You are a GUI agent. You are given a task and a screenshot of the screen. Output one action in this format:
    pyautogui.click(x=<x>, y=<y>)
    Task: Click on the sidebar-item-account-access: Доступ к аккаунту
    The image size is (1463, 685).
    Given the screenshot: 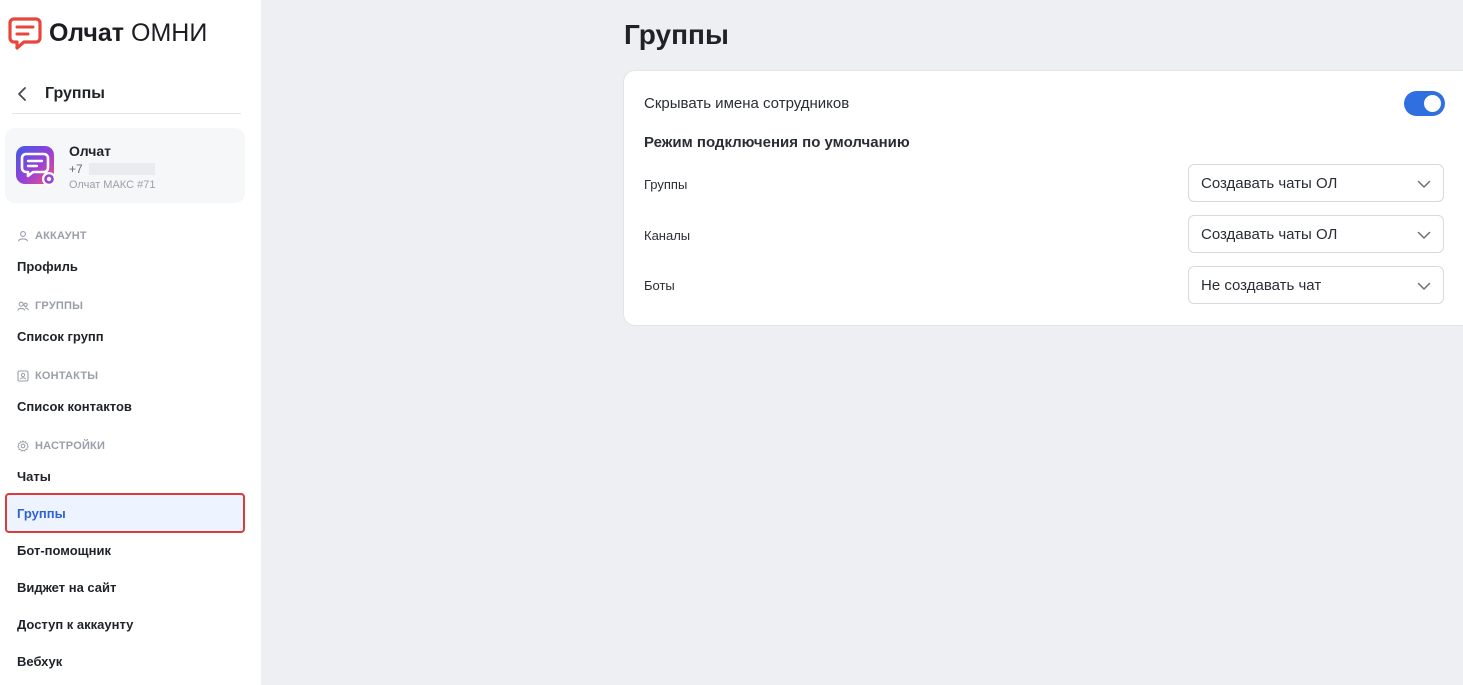 What is the action you would take?
    pyautogui.click(x=125, y=624)
    